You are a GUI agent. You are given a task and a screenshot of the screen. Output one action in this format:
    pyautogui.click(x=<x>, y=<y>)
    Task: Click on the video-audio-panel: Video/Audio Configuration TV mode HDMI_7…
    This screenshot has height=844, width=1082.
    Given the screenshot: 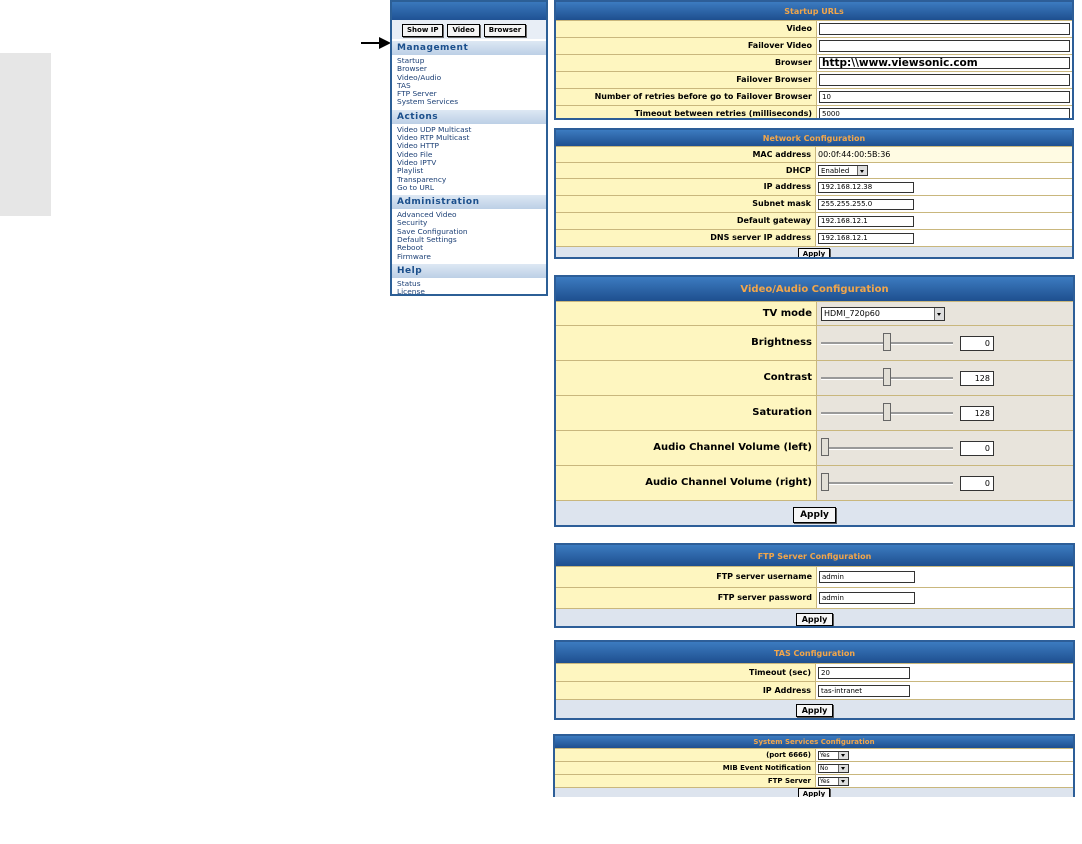 What is the action you would take?
    pyautogui.click(x=814, y=401)
    